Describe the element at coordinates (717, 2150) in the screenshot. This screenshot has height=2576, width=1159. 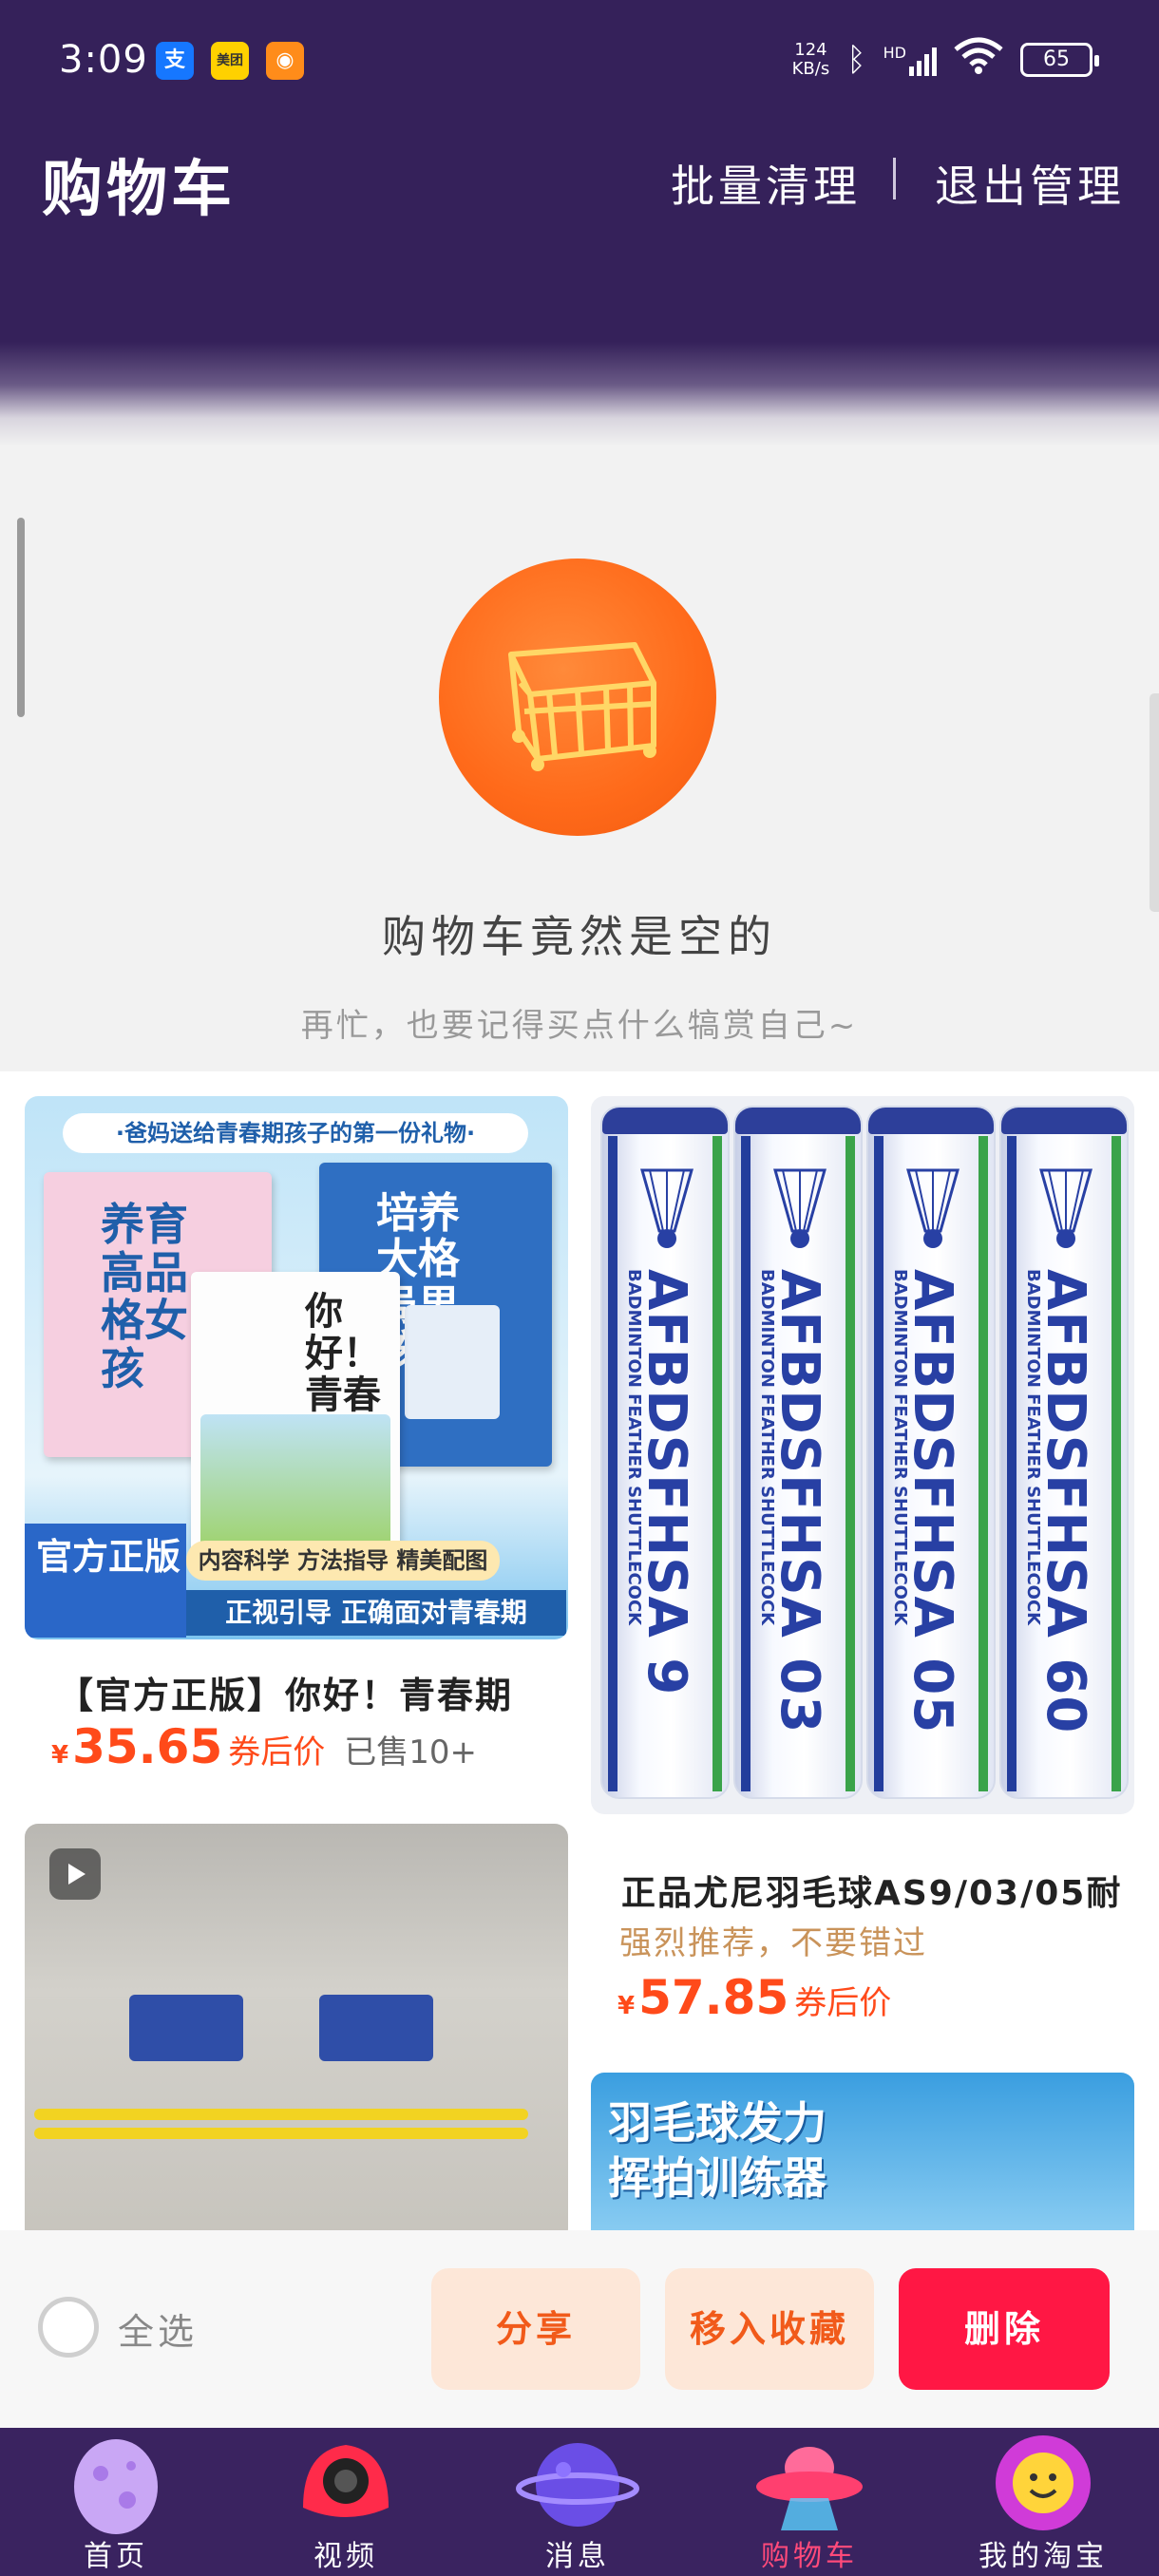
I see `trainer-banner-text: 羽毛球发力 挥拍训练器` at that location.